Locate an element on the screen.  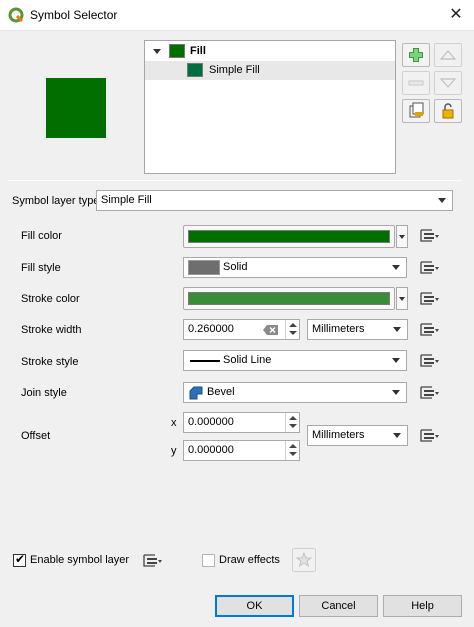
move-down-button is located at coordinates (448, 83).